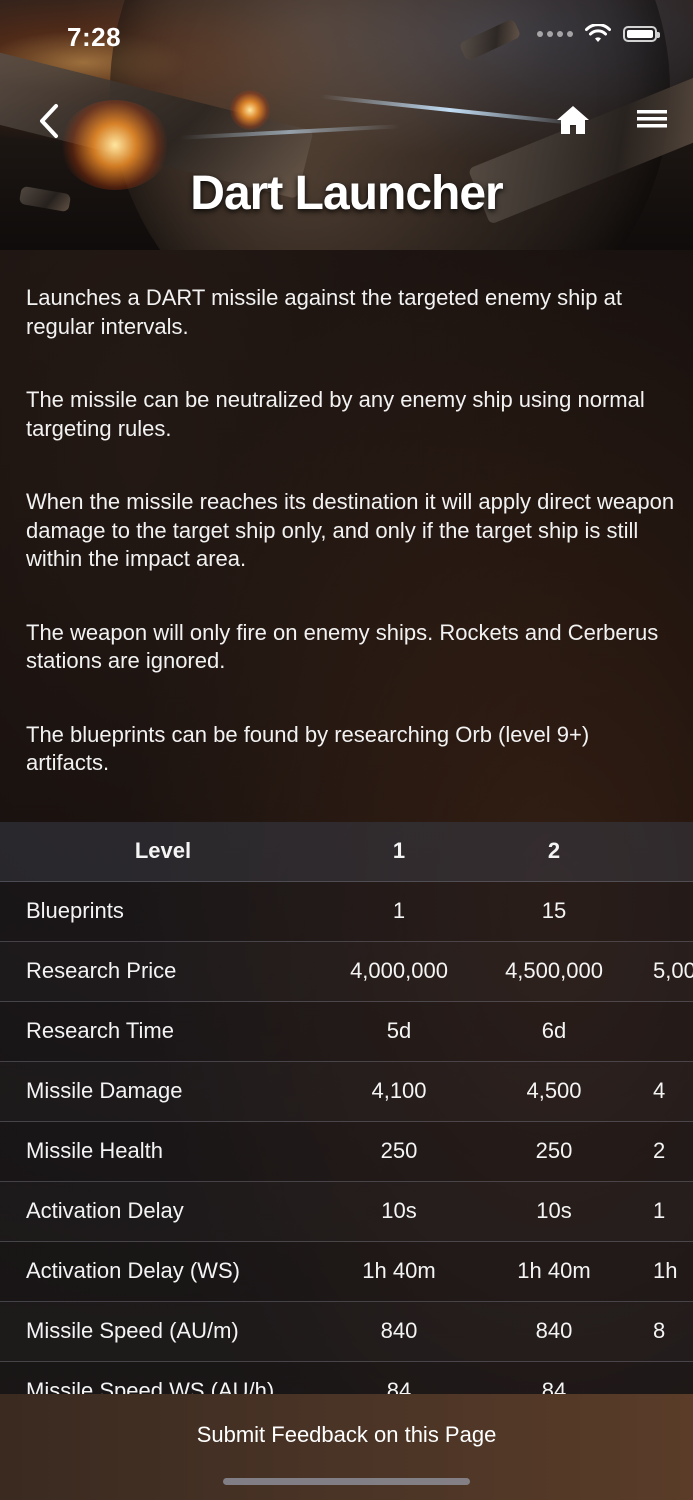 The image size is (693, 1500). Describe the element at coordinates (346, 1272) in the screenshot. I see `table-row: Activation Delay (WS) 1h 40m 1h 40m 1h` at that location.